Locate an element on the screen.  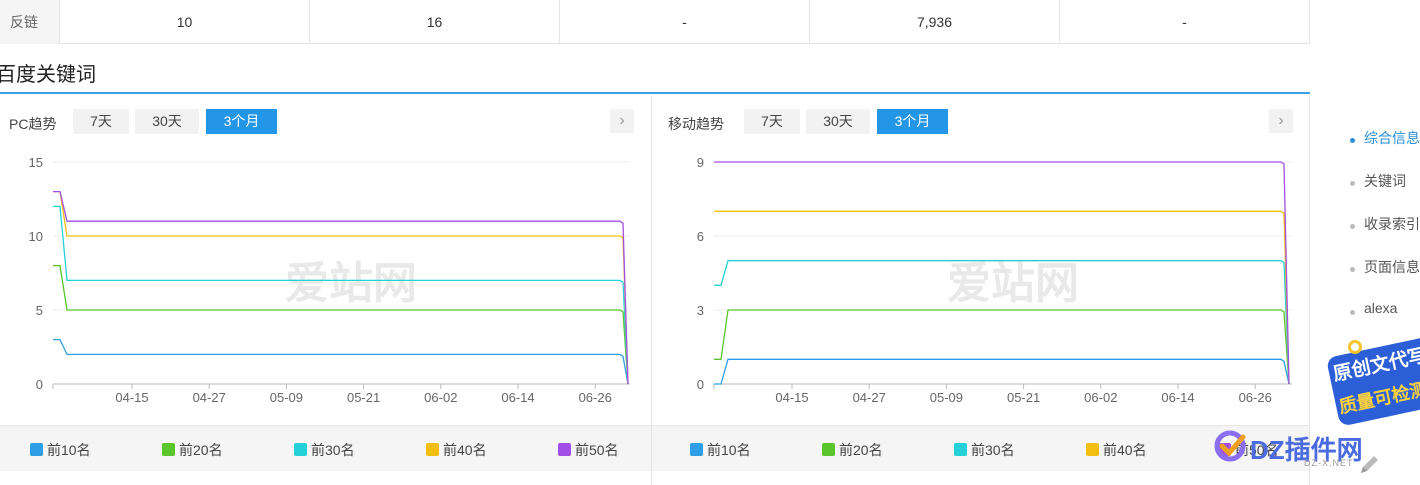
edit-pencil-icon is located at coordinates (1369, 465).